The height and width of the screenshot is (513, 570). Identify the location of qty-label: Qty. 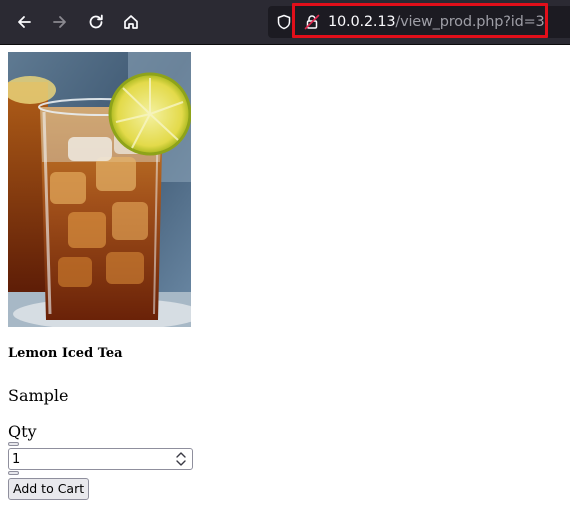
(22, 431).